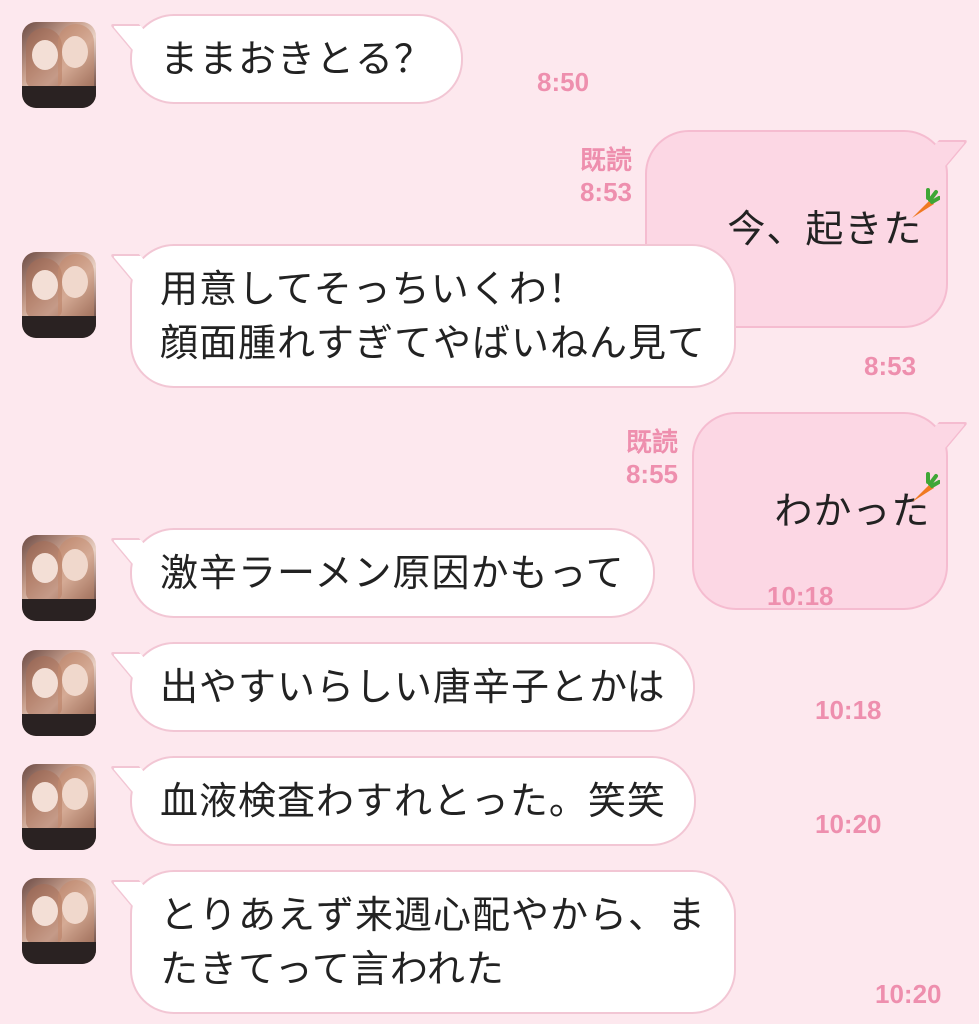 This screenshot has height=1024, width=979. What do you see at coordinates (825, 229) in the screenshot?
I see `message-text: 今、起きた` at bounding box center [825, 229].